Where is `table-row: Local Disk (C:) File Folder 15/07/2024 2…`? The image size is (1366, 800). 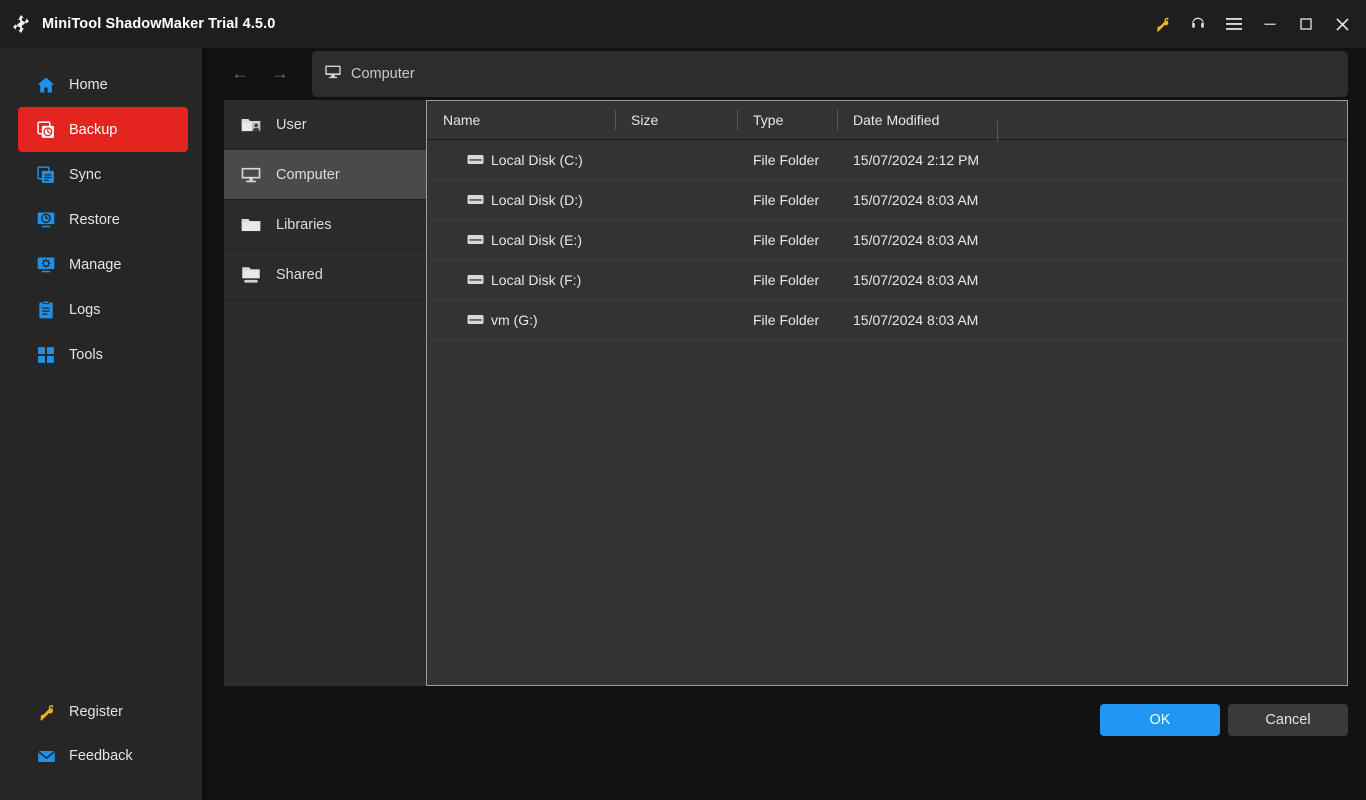
table-row: Local Disk (C:) File Folder 15/07/2024 2… is located at coordinates (887, 160).